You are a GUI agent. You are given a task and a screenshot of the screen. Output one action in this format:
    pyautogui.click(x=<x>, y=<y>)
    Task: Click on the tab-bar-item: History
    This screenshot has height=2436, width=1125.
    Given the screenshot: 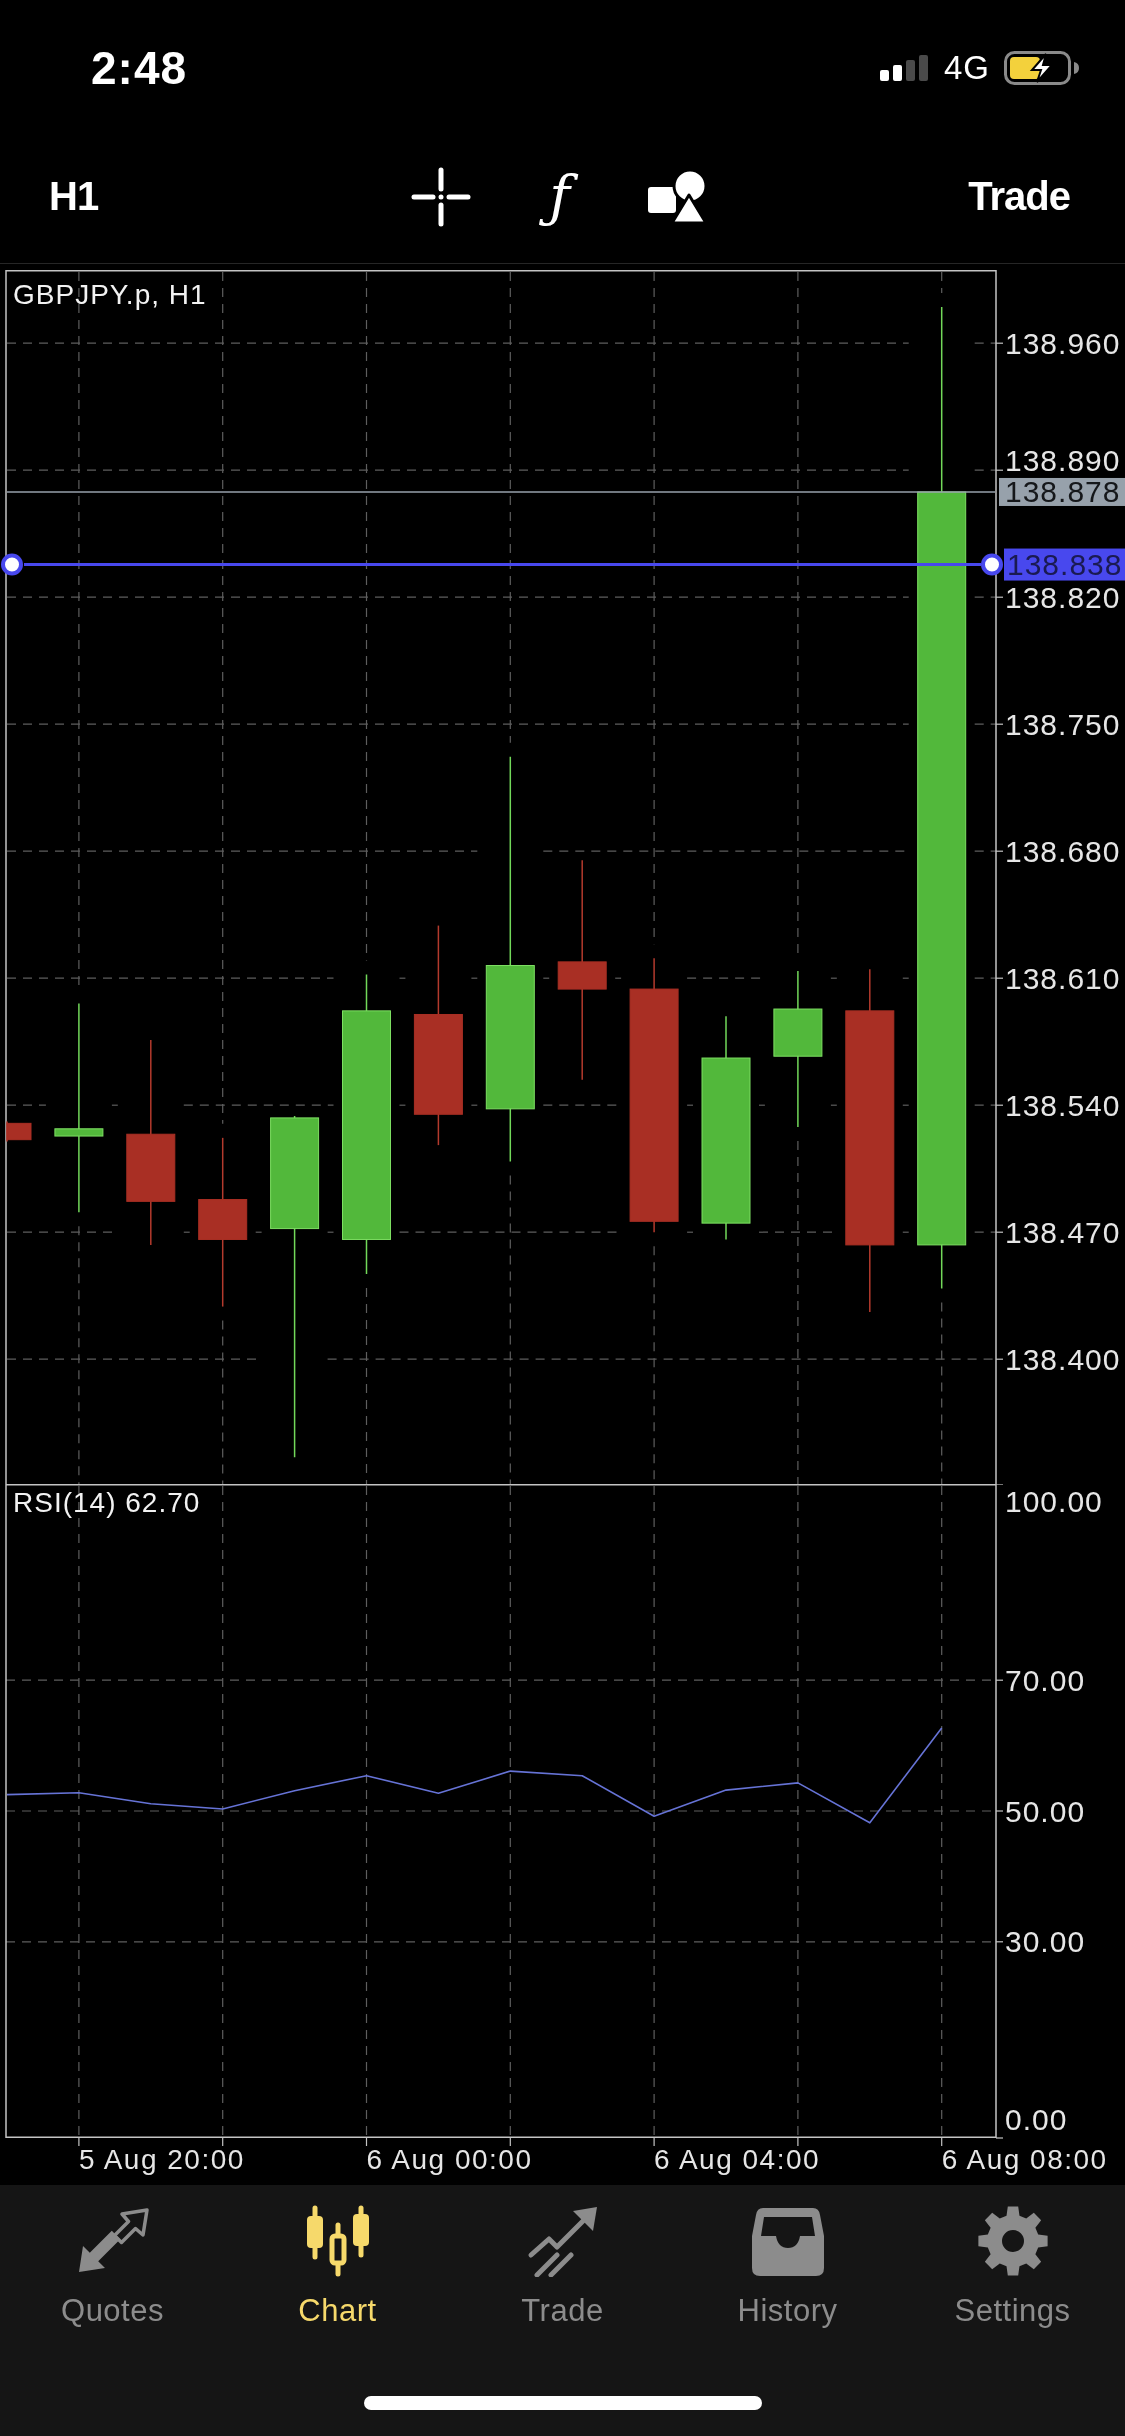 What is the action you would take?
    pyautogui.click(x=787, y=2259)
    